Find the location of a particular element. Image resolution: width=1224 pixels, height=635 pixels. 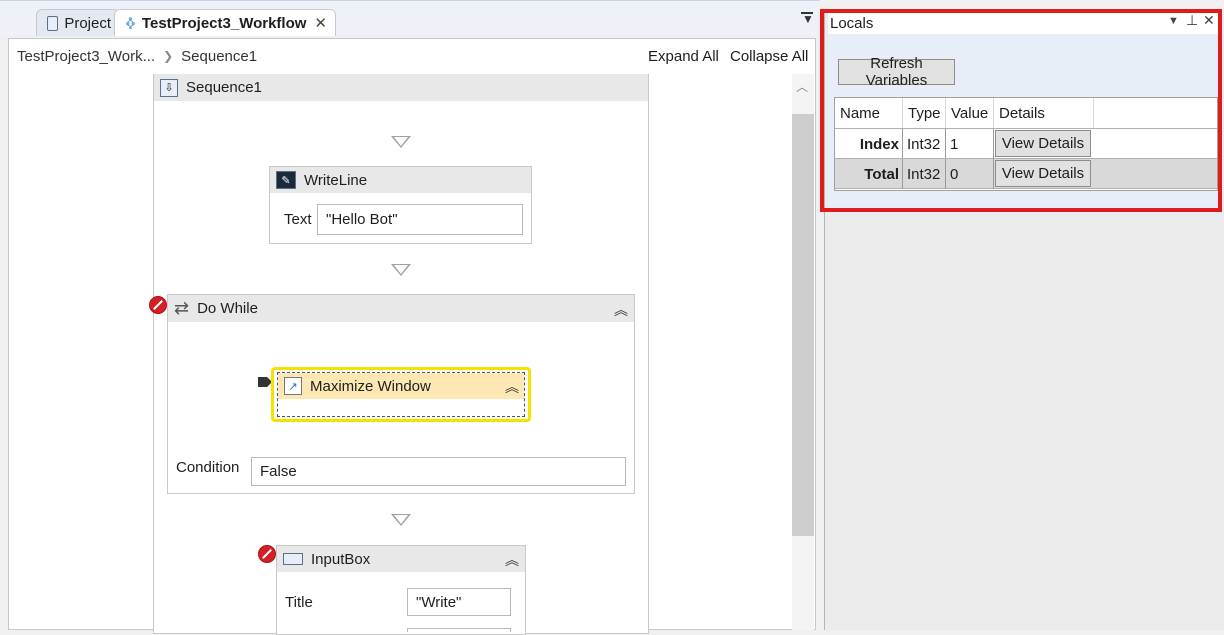

inputbox-icon is located at coordinates (293, 559).